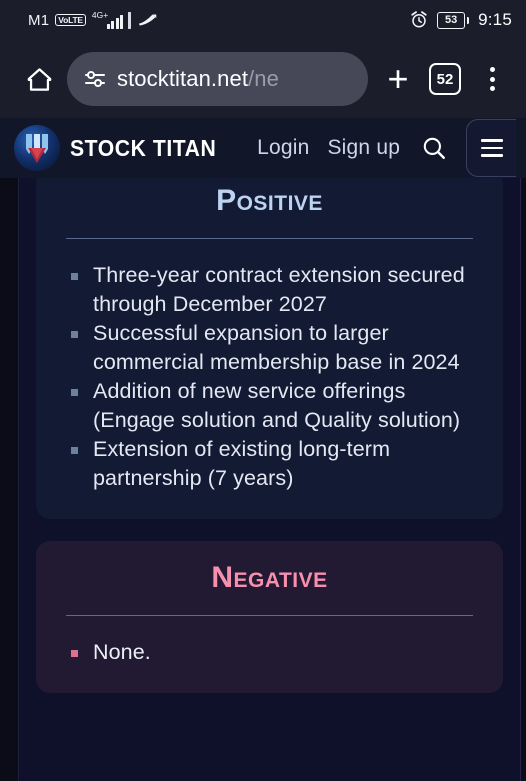 This screenshot has width=526, height=781. What do you see at coordinates (95, 79) in the screenshot?
I see `site-settings-tune-icon` at bounding box center [95, 79].